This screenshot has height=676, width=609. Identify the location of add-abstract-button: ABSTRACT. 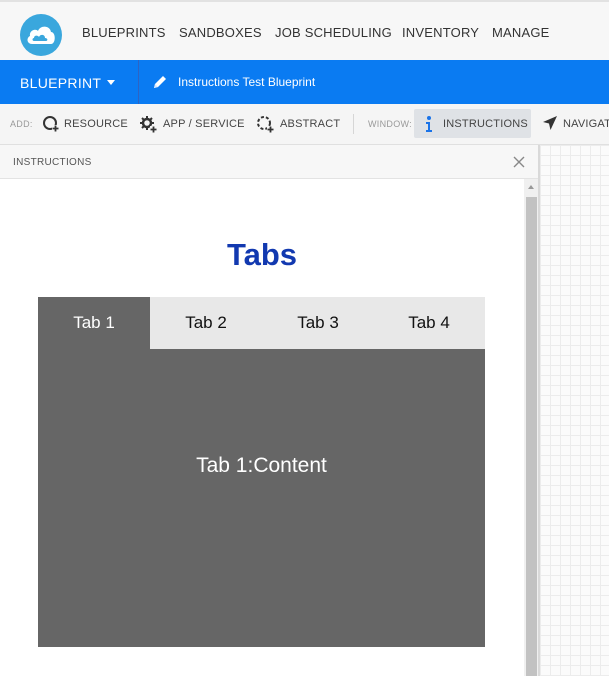
(310, 124).